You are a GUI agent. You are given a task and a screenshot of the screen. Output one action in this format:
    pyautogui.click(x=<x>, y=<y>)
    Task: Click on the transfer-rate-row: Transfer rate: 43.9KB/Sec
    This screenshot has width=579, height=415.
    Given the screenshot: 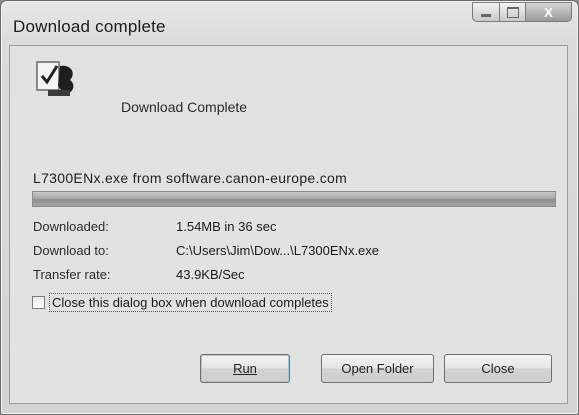 What is the action you would take?
    pyautogui.click(x=139, y=274)
    